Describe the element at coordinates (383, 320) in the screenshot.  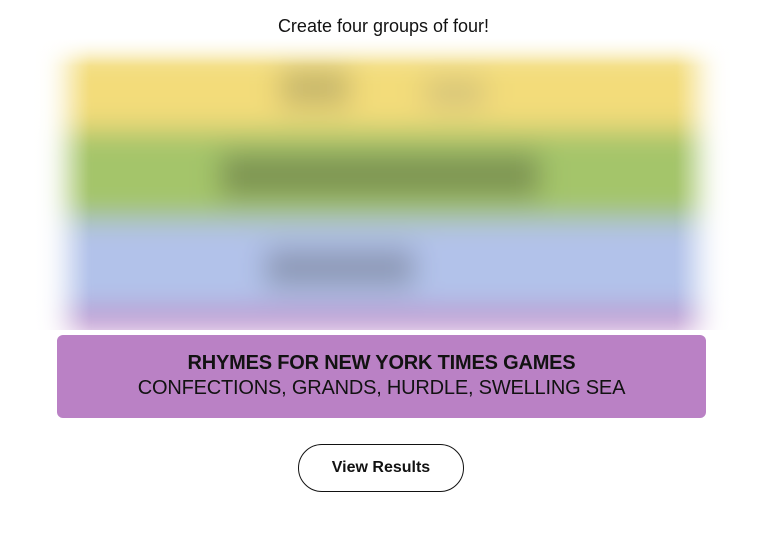
I see `blurred-purple-band` at that location.